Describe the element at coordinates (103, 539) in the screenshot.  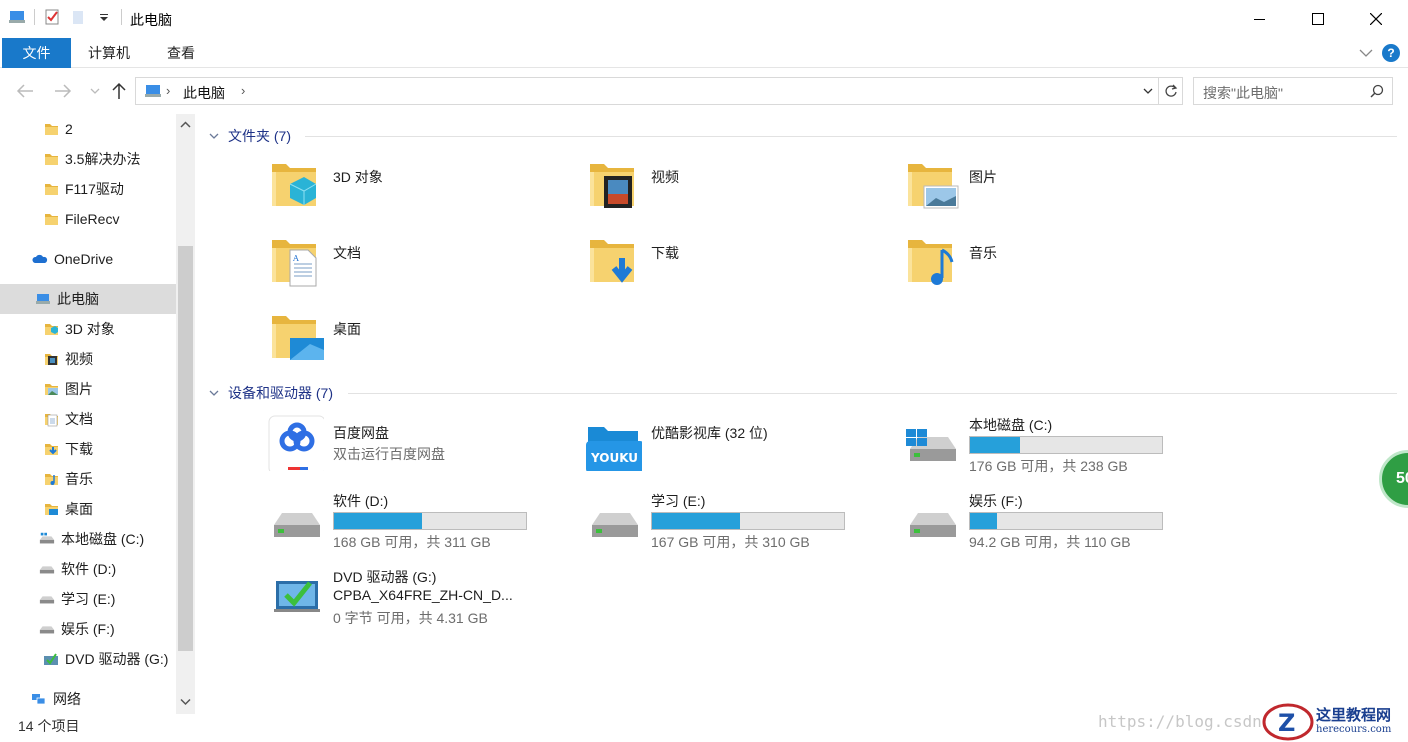
I see `sidebar-item-label: 本地磁盘 (C:)` at that location.